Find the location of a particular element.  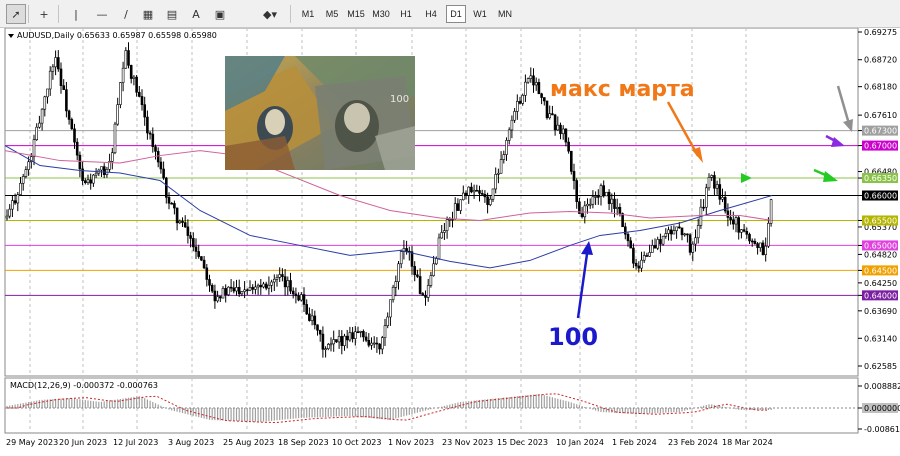

macd-price-label: 0.000000 is located at coordinates (882, 408).